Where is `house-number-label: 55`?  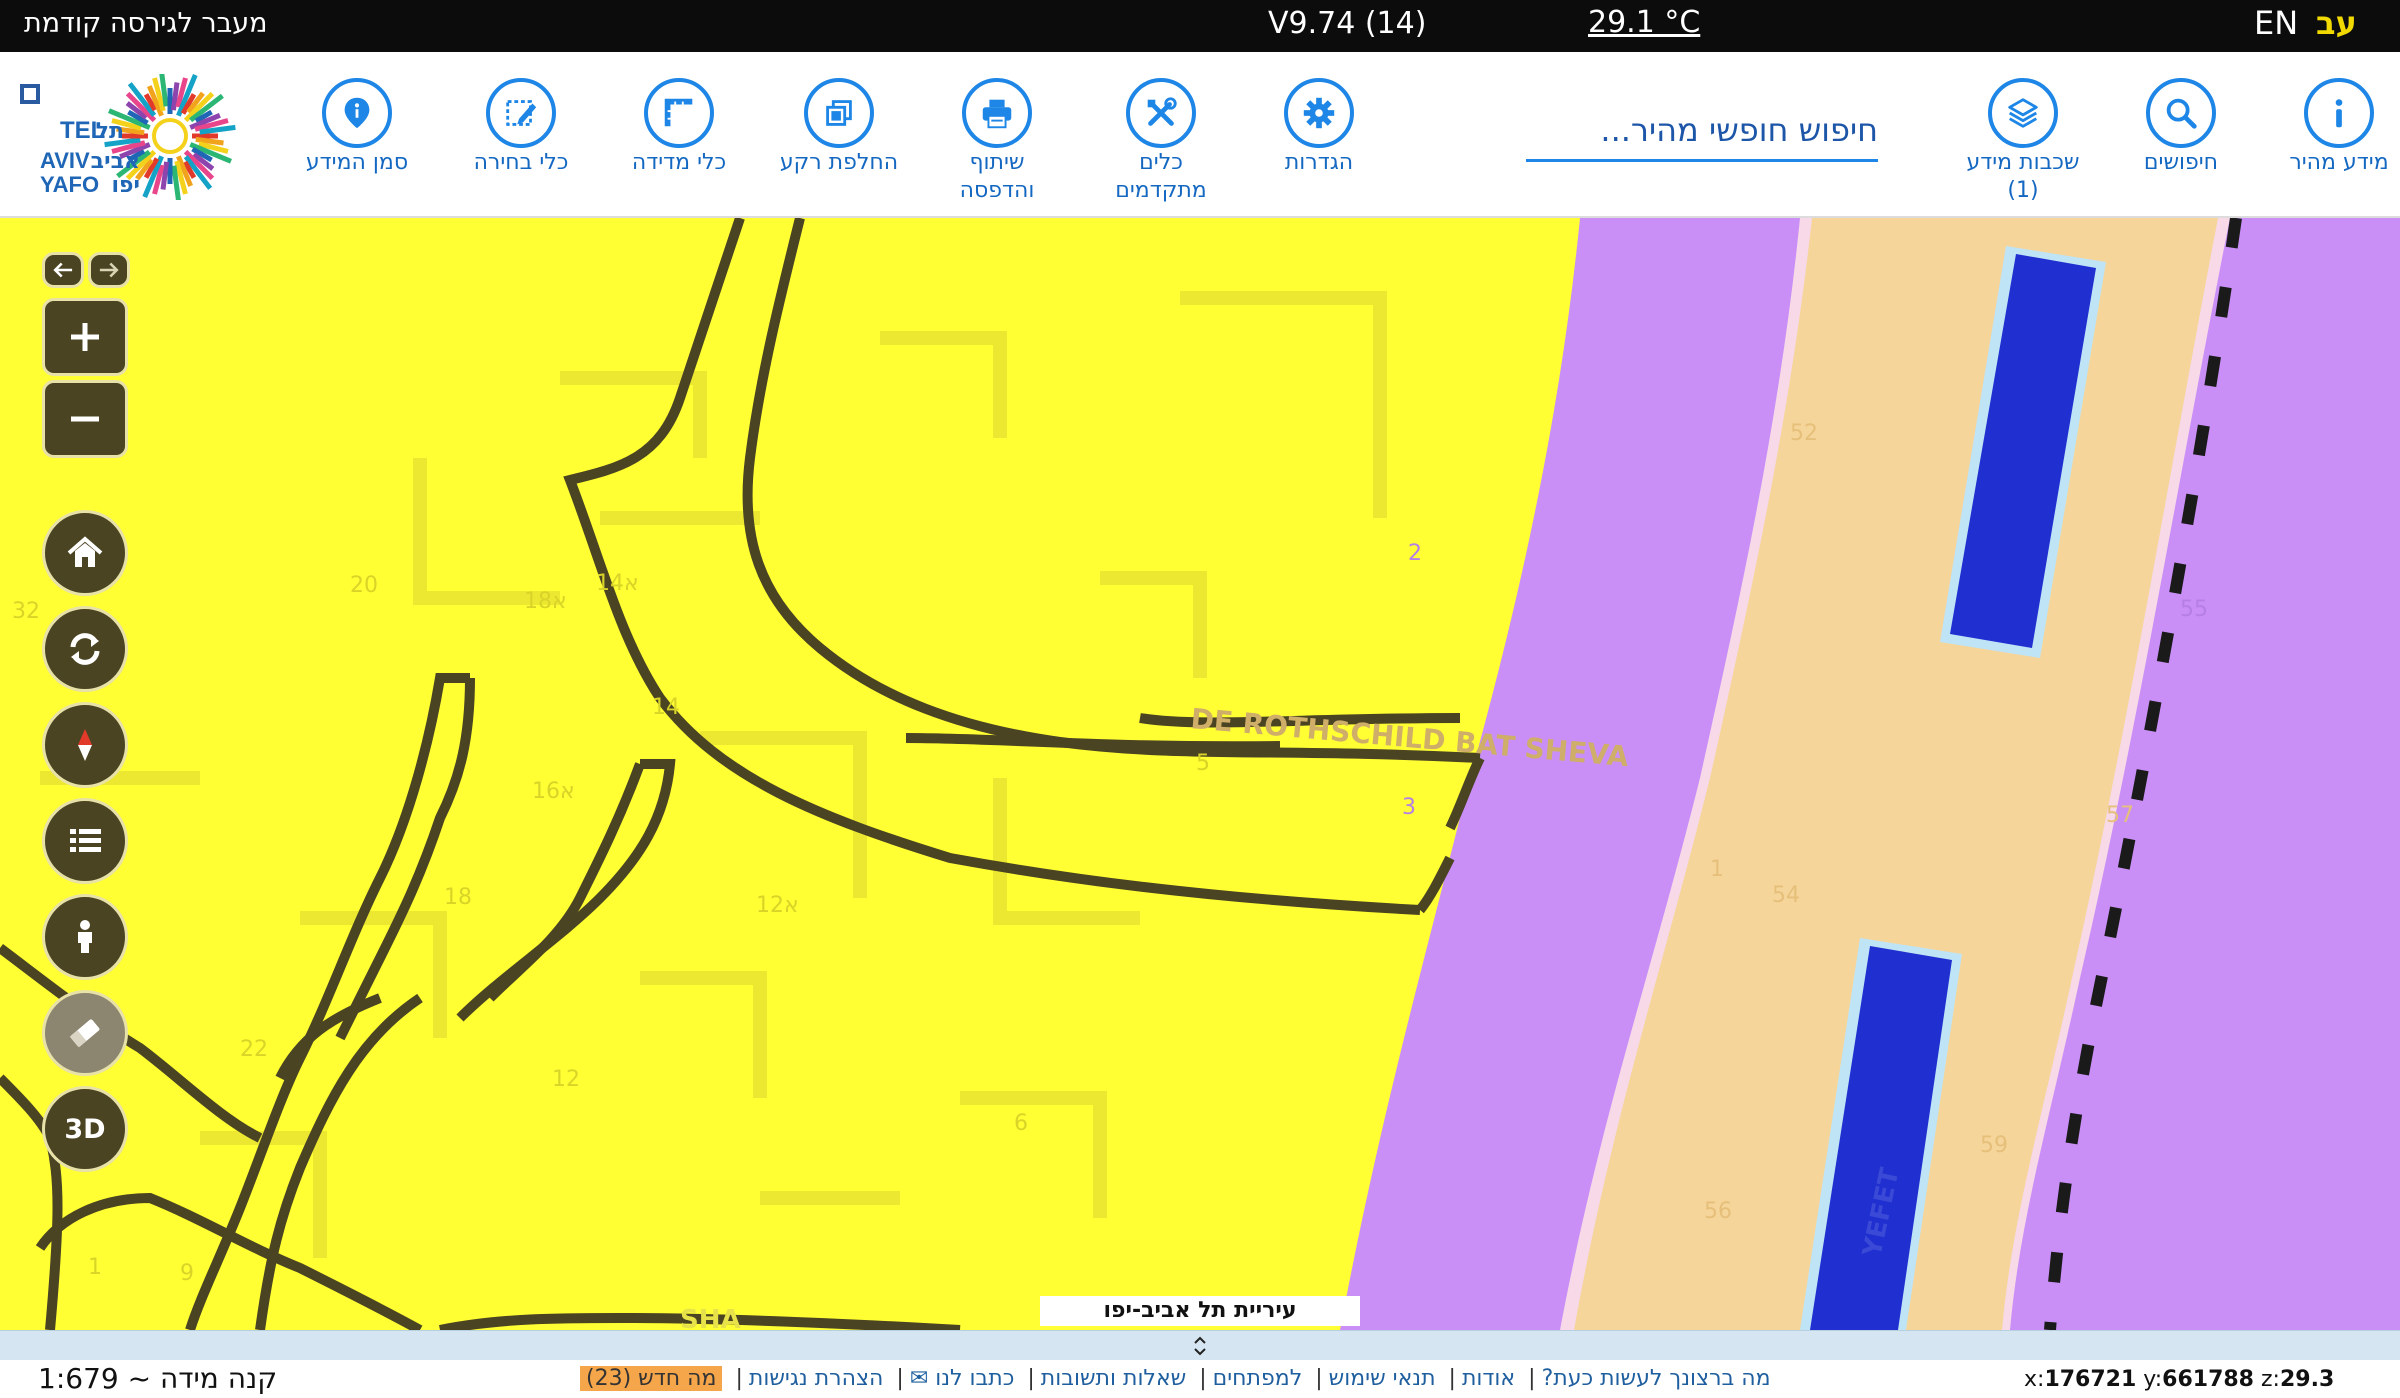
house-number-label: 55 is located at coordinates (2194, 609).